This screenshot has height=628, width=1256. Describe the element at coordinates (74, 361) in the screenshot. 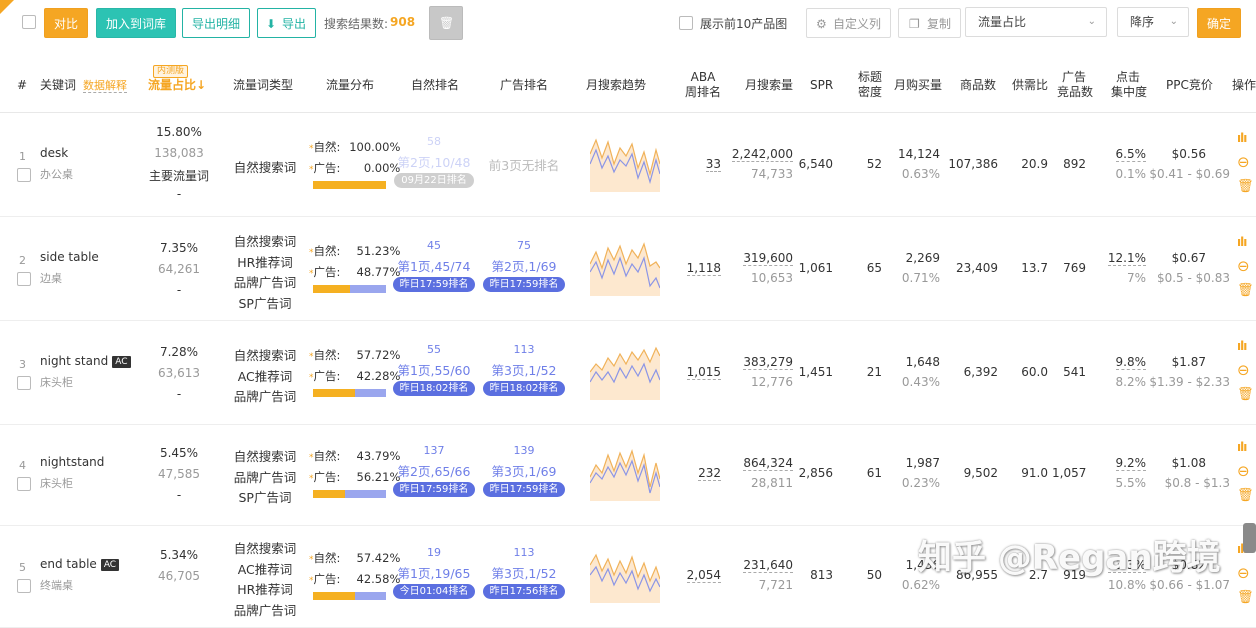

I see `keyword-text: night stand` at that location.